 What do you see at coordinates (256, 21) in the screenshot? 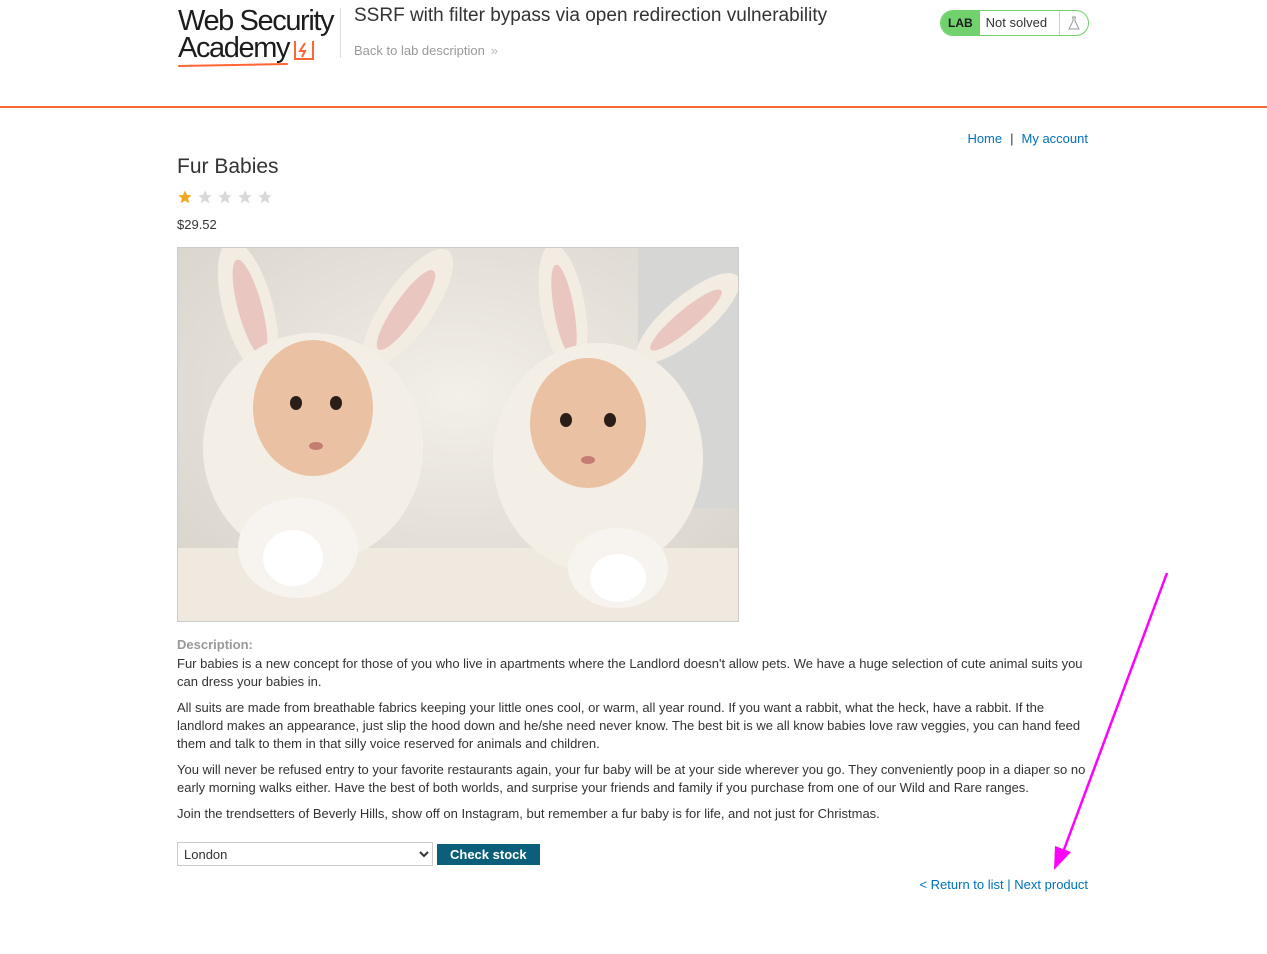
I see `logo-line1: Web Security` at bounding box center [256, 21].